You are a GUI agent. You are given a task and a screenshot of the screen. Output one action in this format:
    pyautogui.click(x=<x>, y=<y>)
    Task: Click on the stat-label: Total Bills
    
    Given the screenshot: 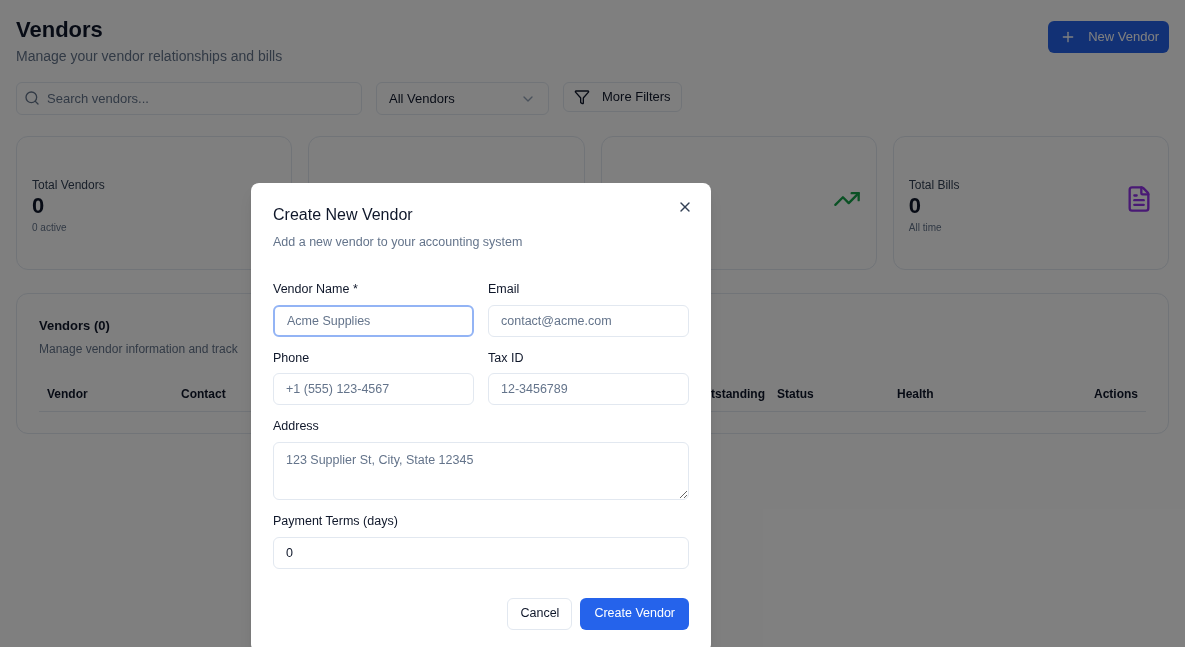 What is the action you would take?
    pyautogui.click(x=934, y=185)
    